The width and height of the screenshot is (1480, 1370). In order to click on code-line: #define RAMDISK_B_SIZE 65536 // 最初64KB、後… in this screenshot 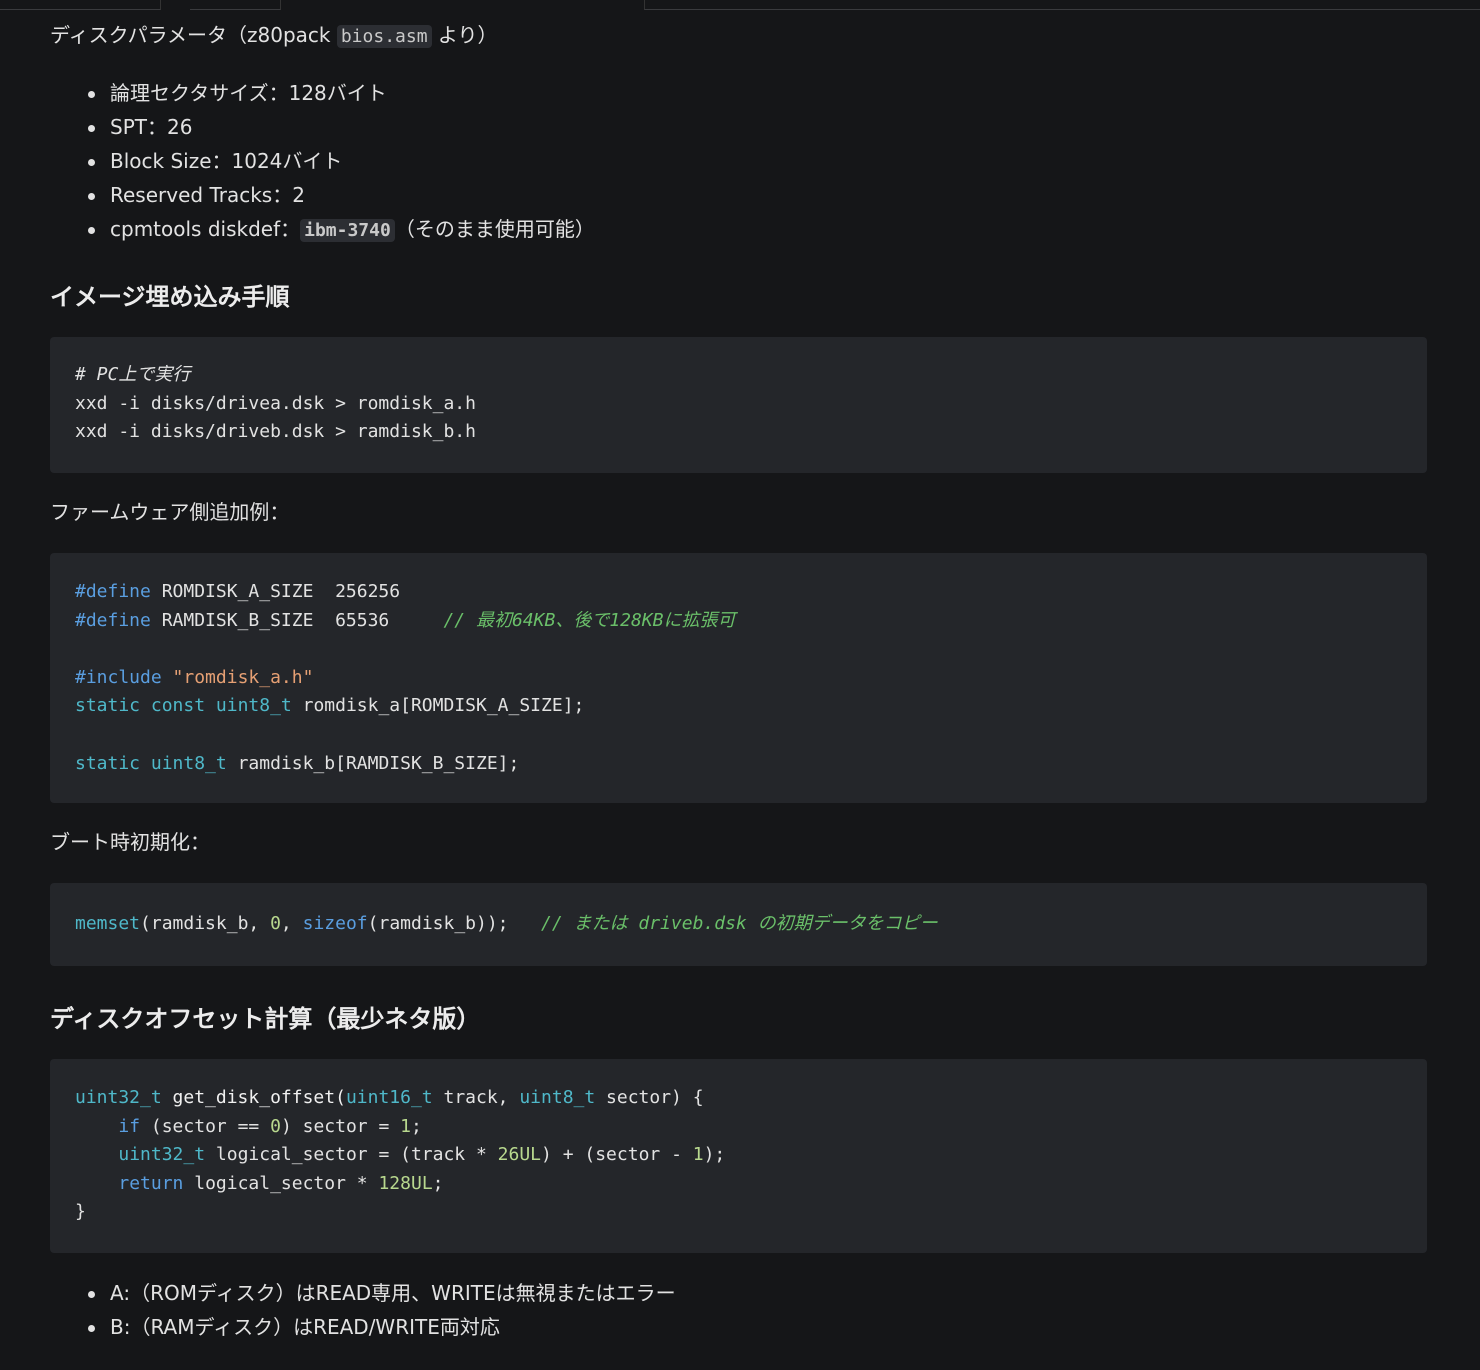, I will do `click(751, 621)`.